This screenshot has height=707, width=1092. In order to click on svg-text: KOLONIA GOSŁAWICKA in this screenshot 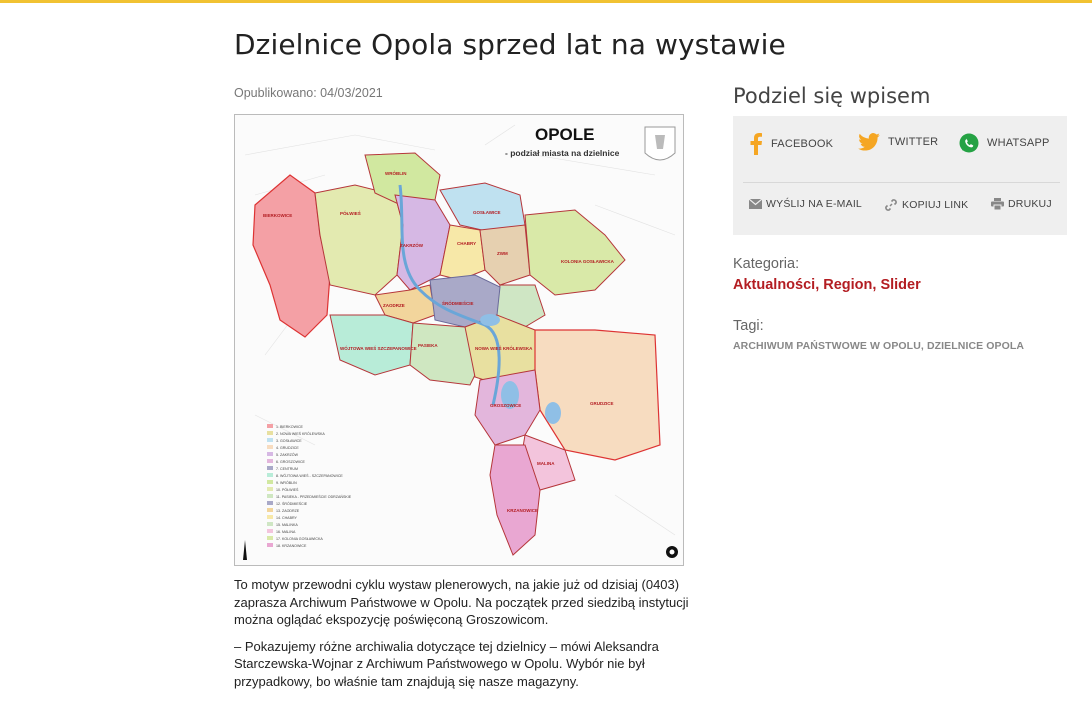, I will do `click(588, 261)`.